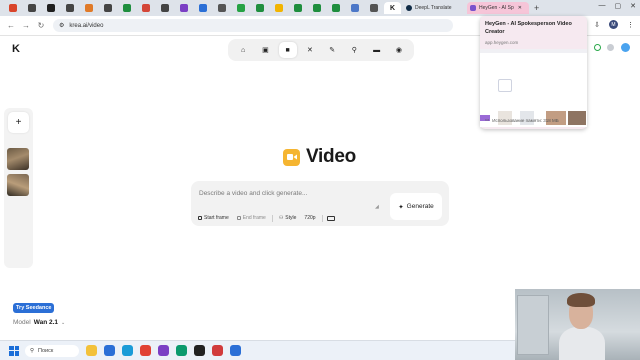 This screenshot has width=640, height=360. What do you see at coordinates (127, 350) in the screenshot?
I see `edge-icon` at bounding box center [127, 350].